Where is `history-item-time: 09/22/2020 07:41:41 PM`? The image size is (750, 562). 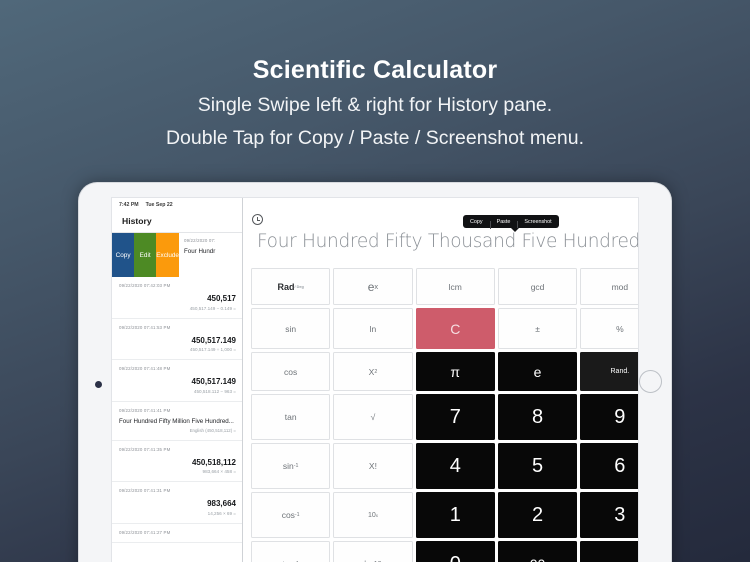
history-item-time: 09/22/2020 07:41:41 PM is located at coordinates (145, 410).